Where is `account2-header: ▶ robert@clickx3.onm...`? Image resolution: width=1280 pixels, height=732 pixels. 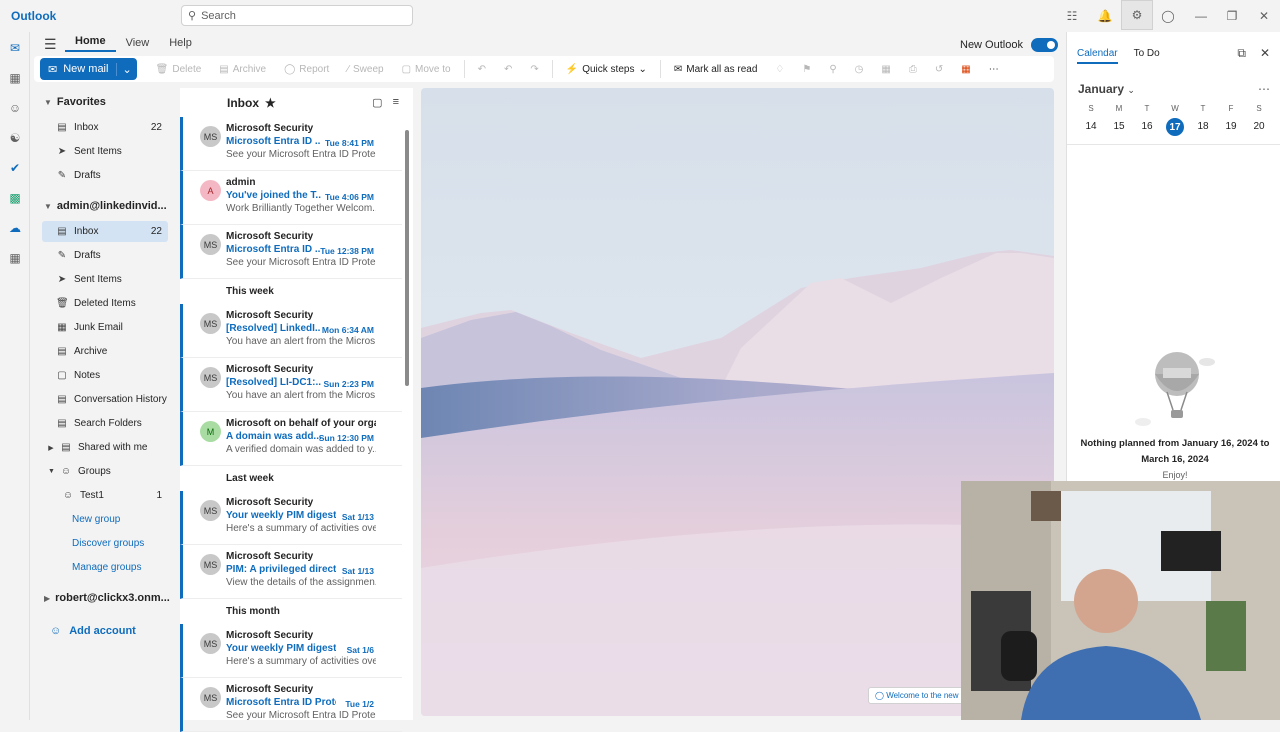 account2-header: ▶ robert@clickx3.onm... is located at coordinates (107, 598).